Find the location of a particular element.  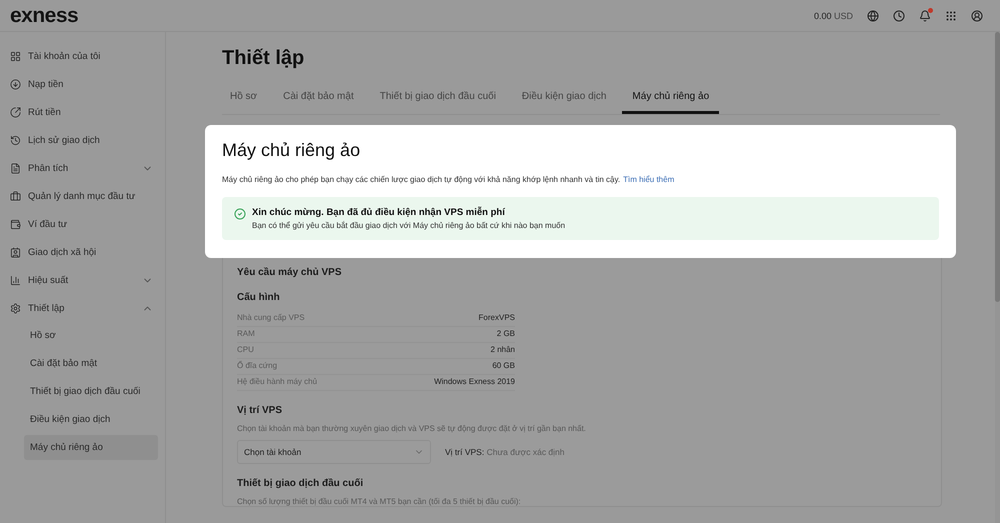

spec-label: CPU is located at coordinates (245, 349).